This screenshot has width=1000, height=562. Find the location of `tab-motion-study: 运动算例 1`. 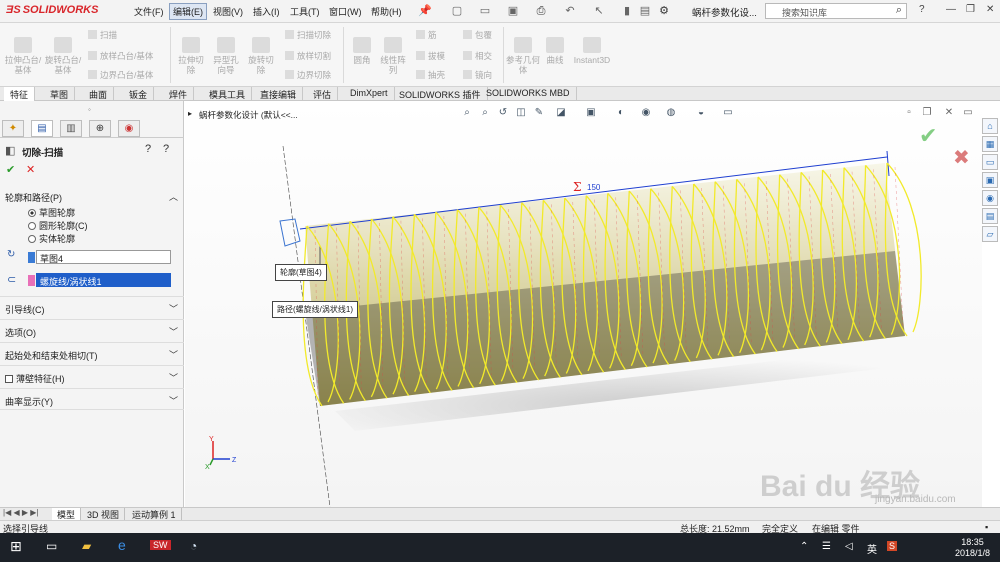

tab-motion-study: 运动算例 1 is located at coordinates (154, 514).